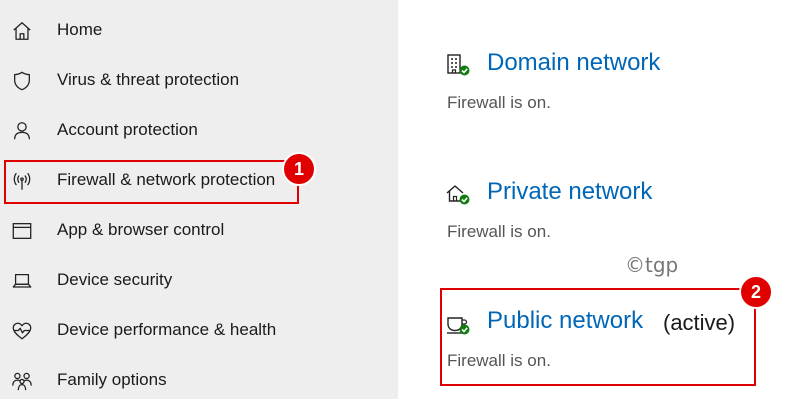 This screenshot has width=790, height=403. What do you see at coordinates (499, 360) in the screenshot?
I see `public-network-status: Firewall is on.` at bounding box center [499, 360].